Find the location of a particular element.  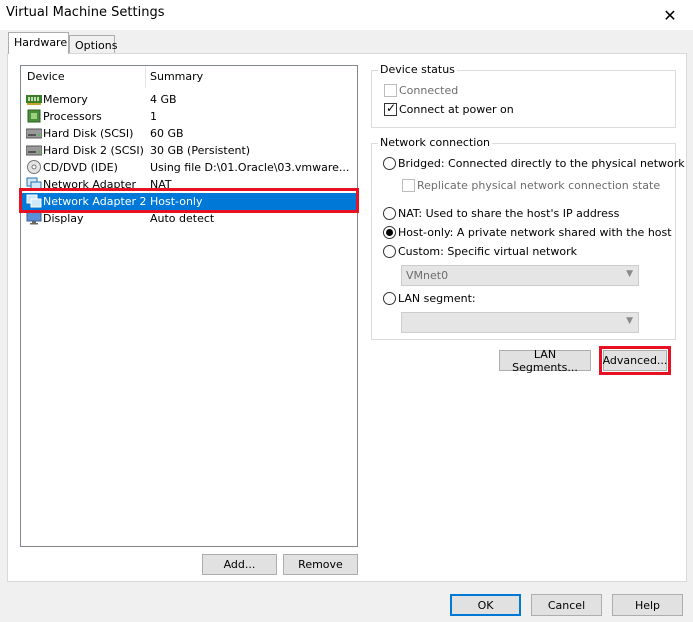

device-summary: 4 GB is located at coordinates (163, 99).